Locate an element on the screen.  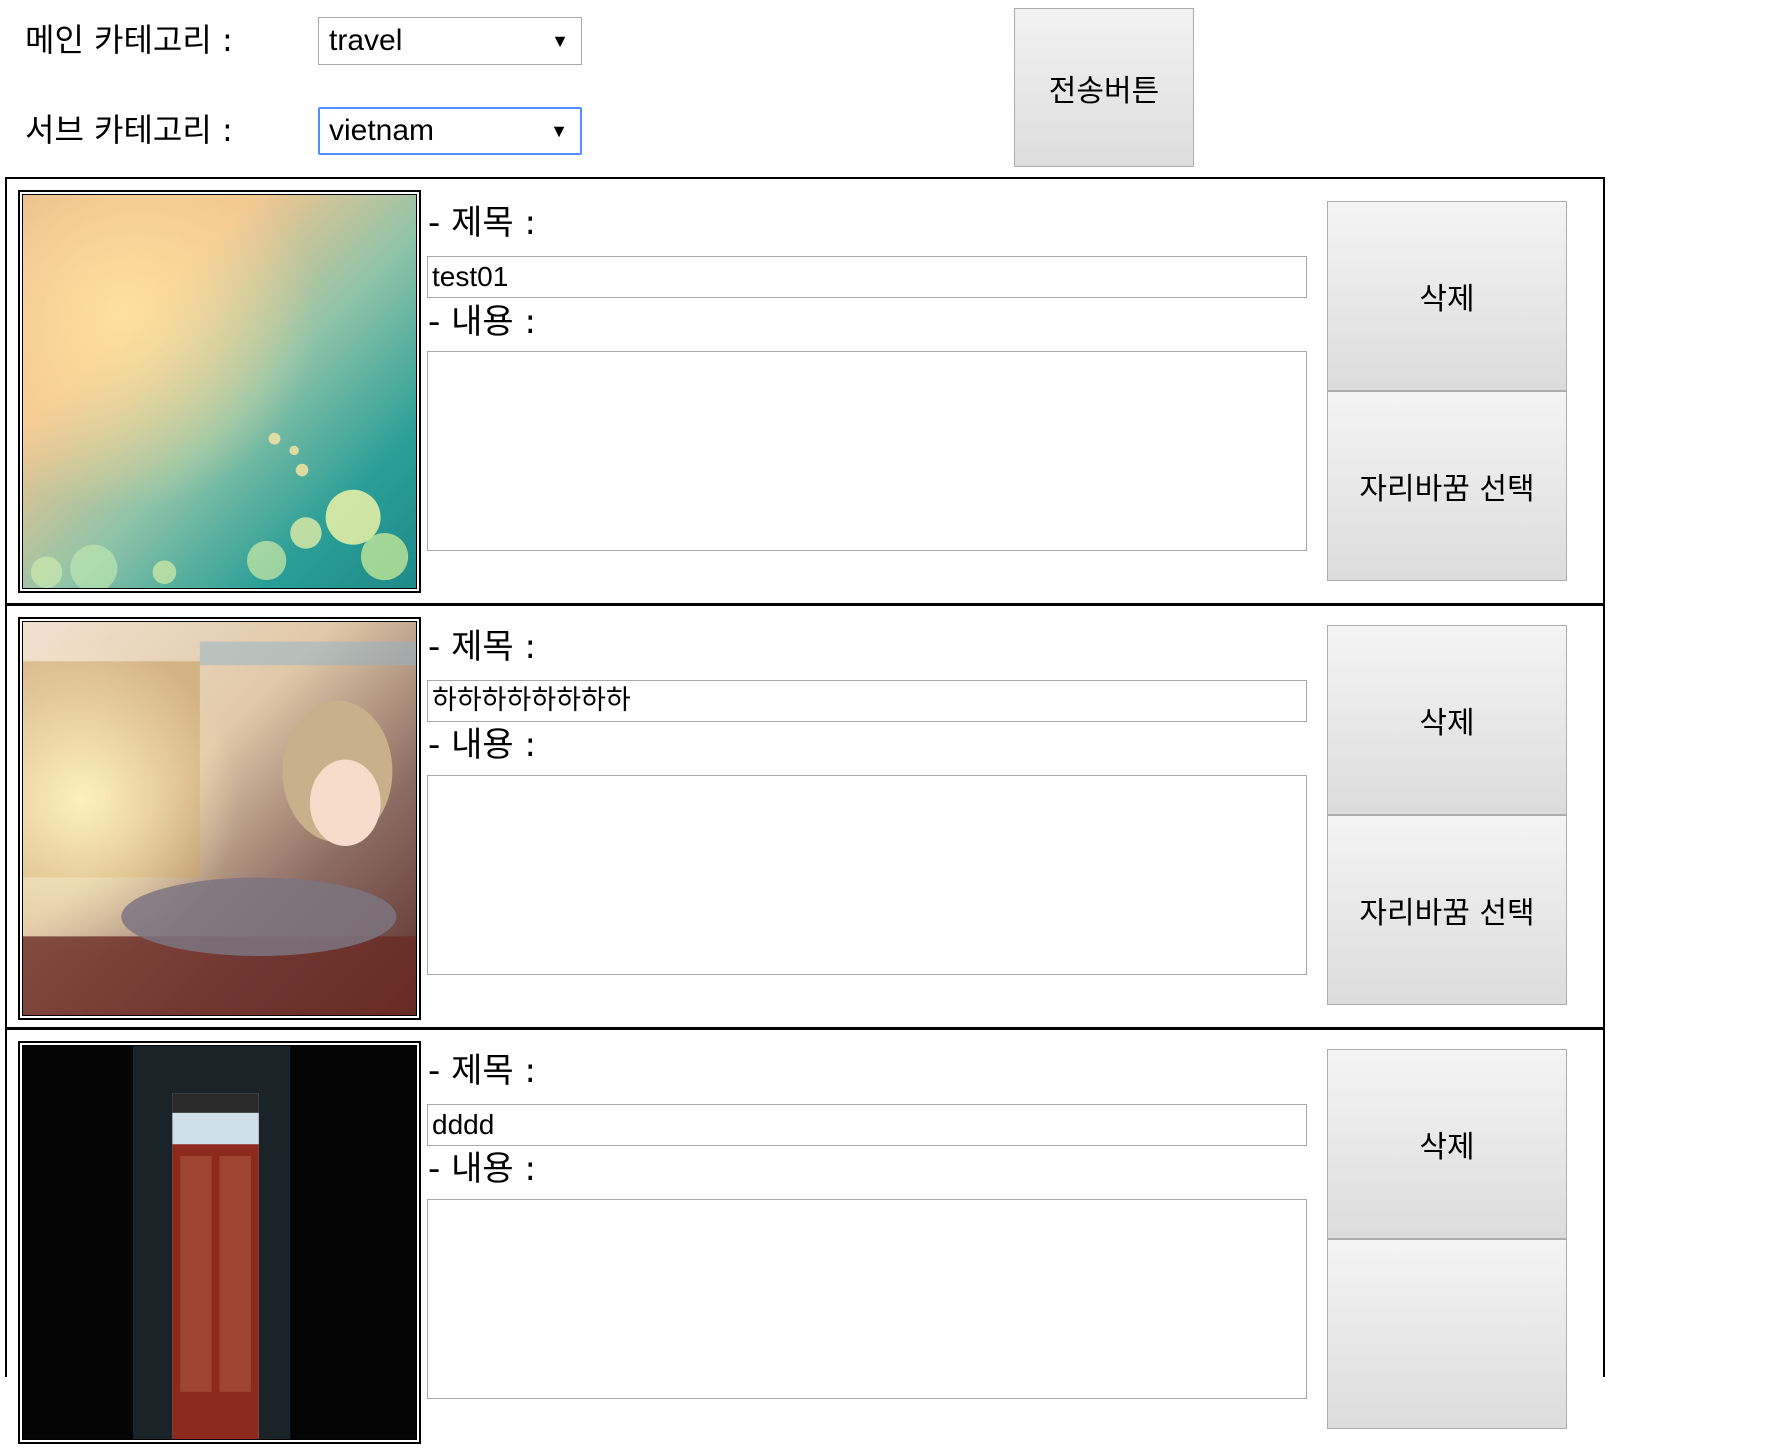
sub-category-value: vietnam is located at coordinates (382, 130).